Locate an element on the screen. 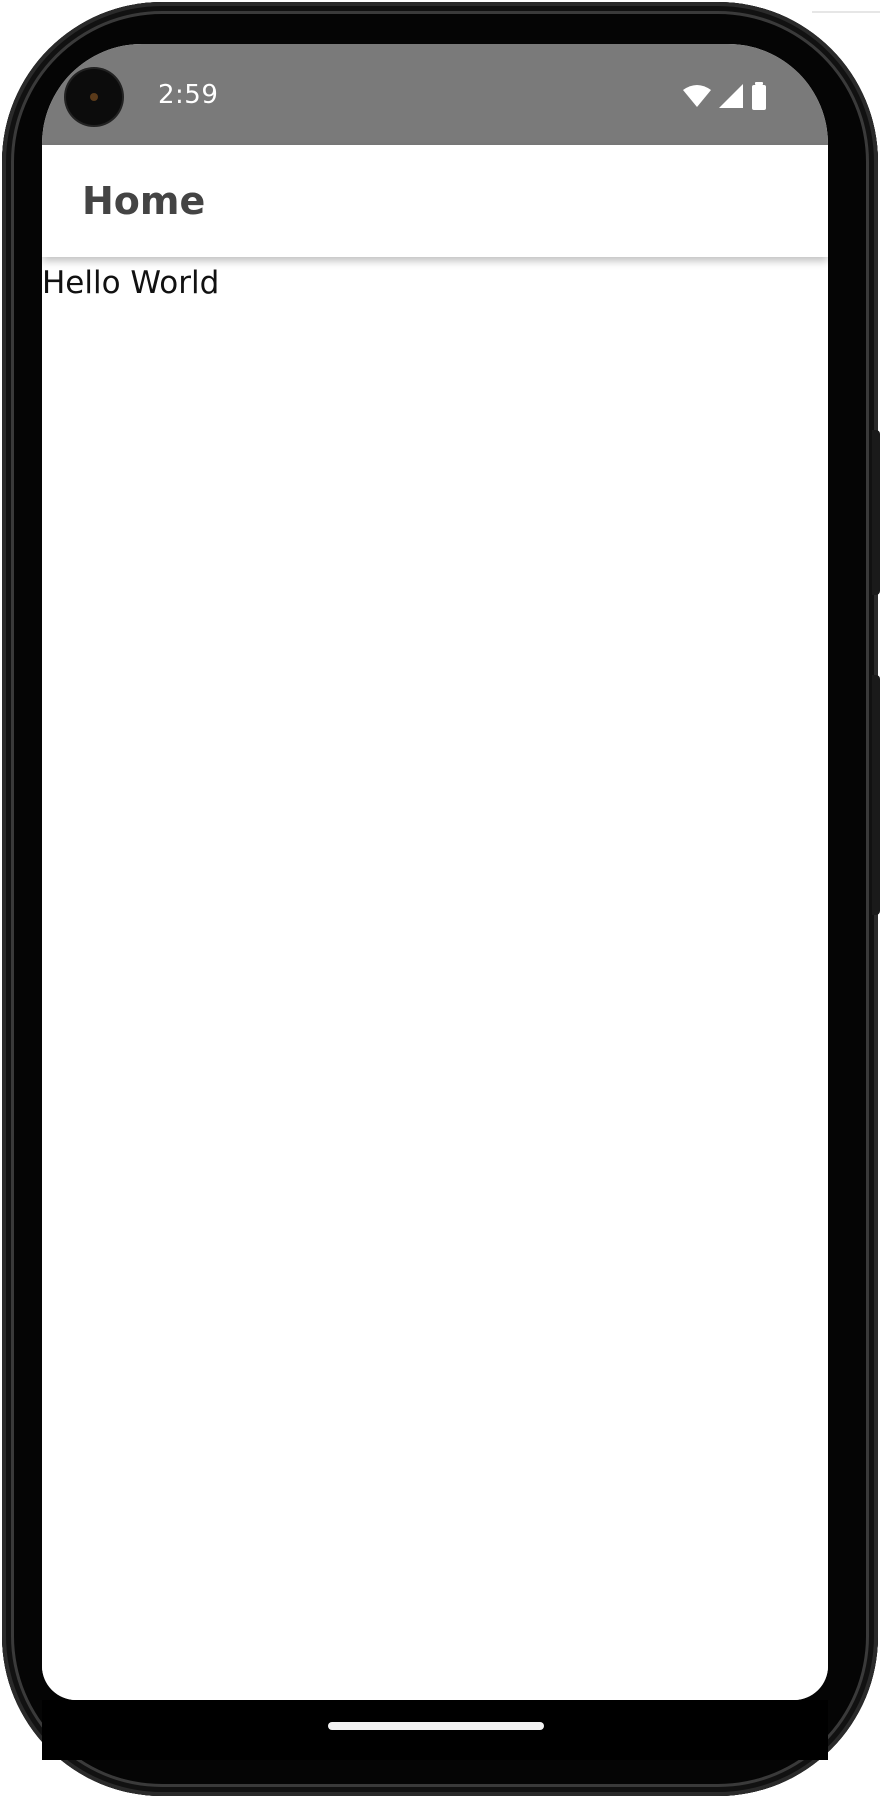  status-icons is located at coordinates (725, 96).